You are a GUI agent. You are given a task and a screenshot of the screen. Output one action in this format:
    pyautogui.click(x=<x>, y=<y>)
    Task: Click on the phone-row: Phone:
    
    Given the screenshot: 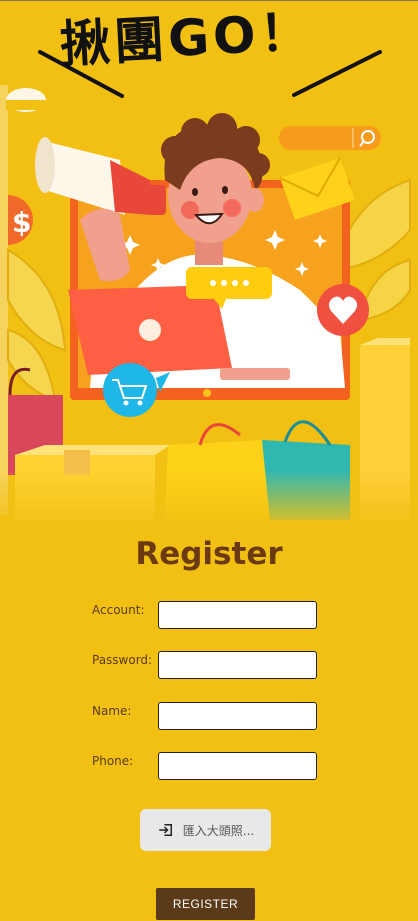 What is the action you would take?
    pyautogui.click(x=212, y=768)
    